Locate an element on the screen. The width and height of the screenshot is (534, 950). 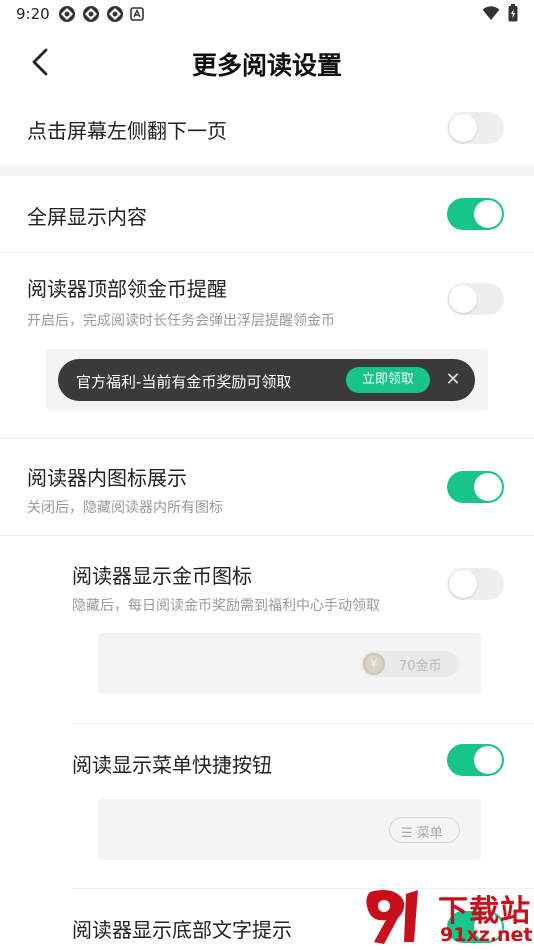
coin-icon: ¥ is located at coordinates (374, 664).